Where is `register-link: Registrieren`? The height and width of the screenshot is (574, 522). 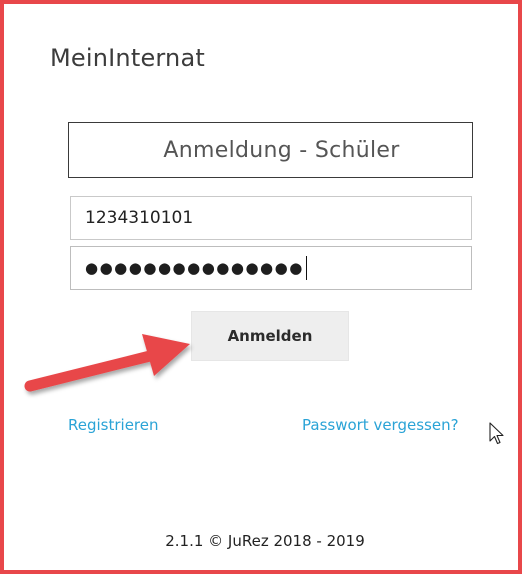
register-link: Registrieren is located at coordinates (113, 425).